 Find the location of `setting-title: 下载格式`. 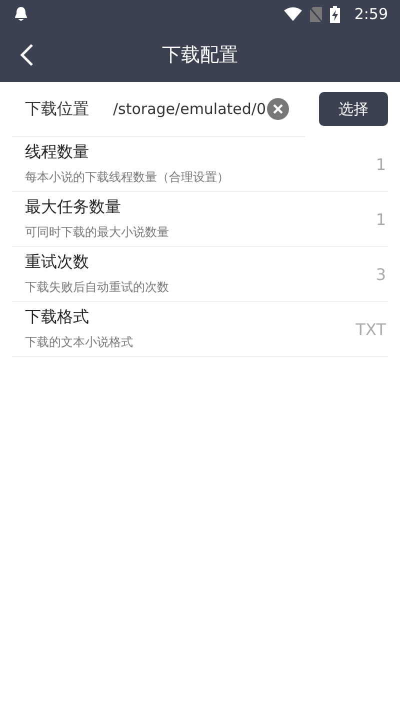

setting-title: 下载格式 is located at coordinates (57, 317).